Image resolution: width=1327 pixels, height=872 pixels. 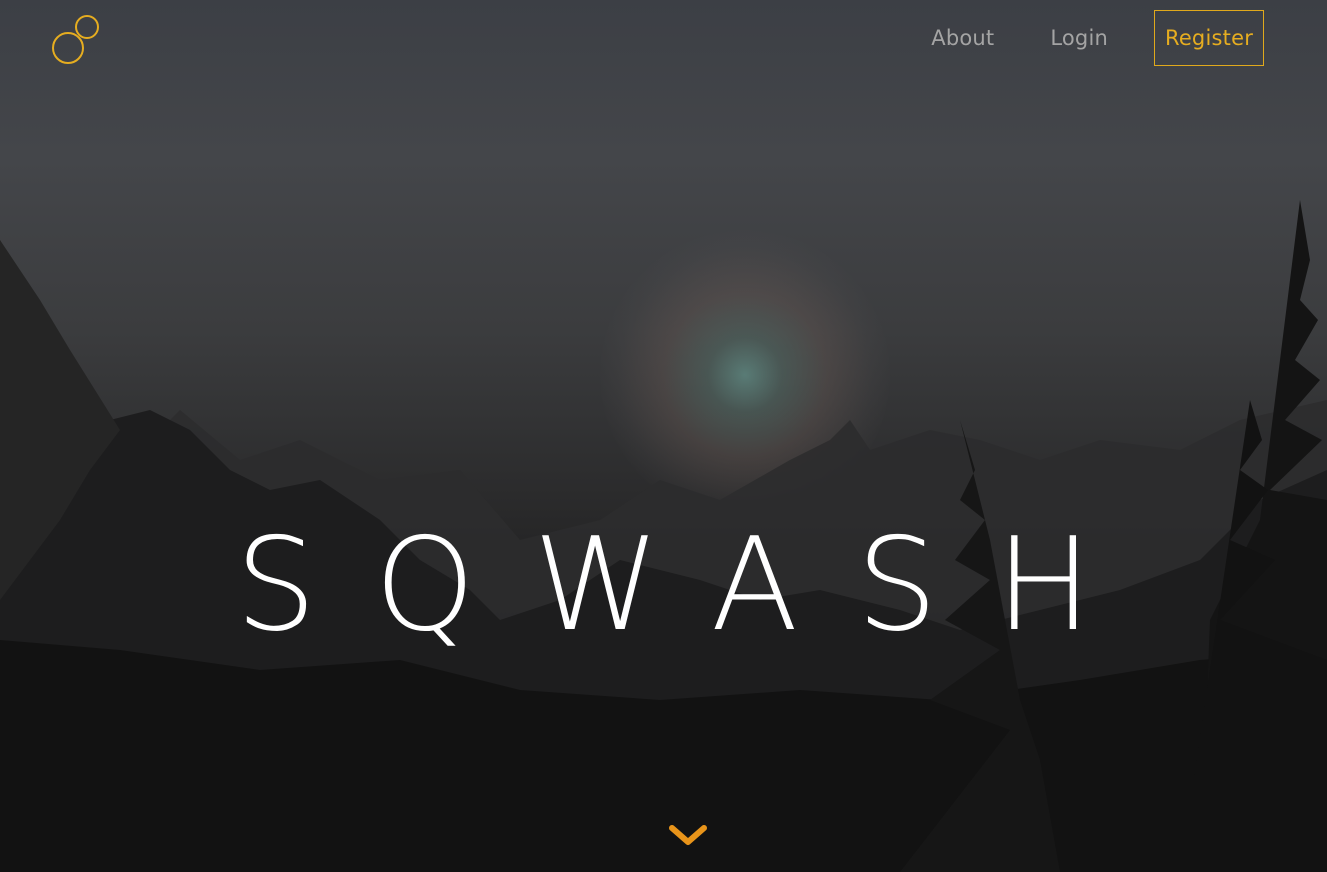 I want to click on logo-icon, so click(x=76, y=38).